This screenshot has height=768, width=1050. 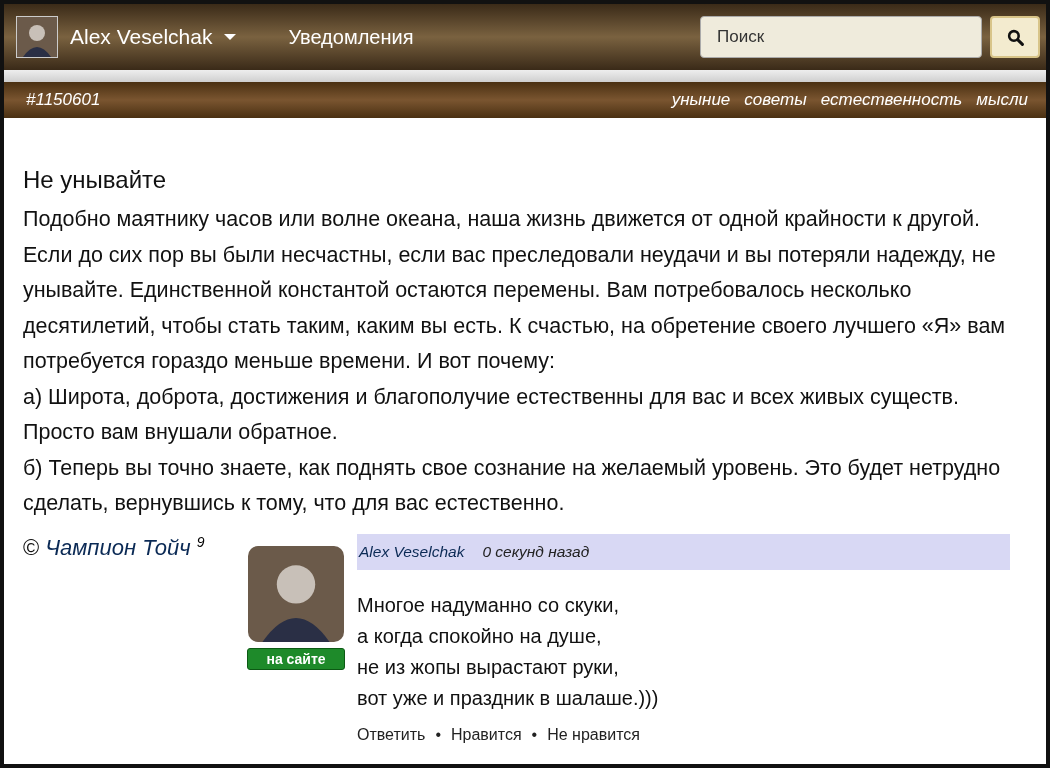 I want to click on comment-text-line: вот уже и праздник в шалаше.))), so click(x=508, y=698).